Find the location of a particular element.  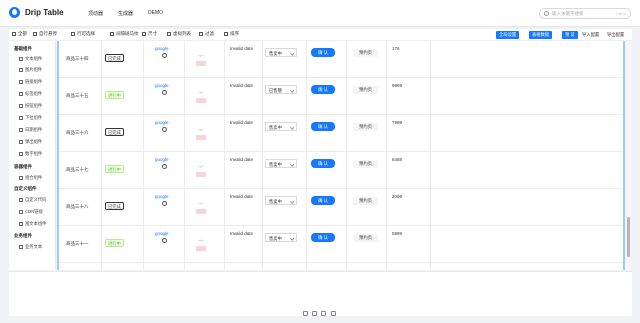

global-settings-button: 全局设置 is located at coordinates (508, 35).